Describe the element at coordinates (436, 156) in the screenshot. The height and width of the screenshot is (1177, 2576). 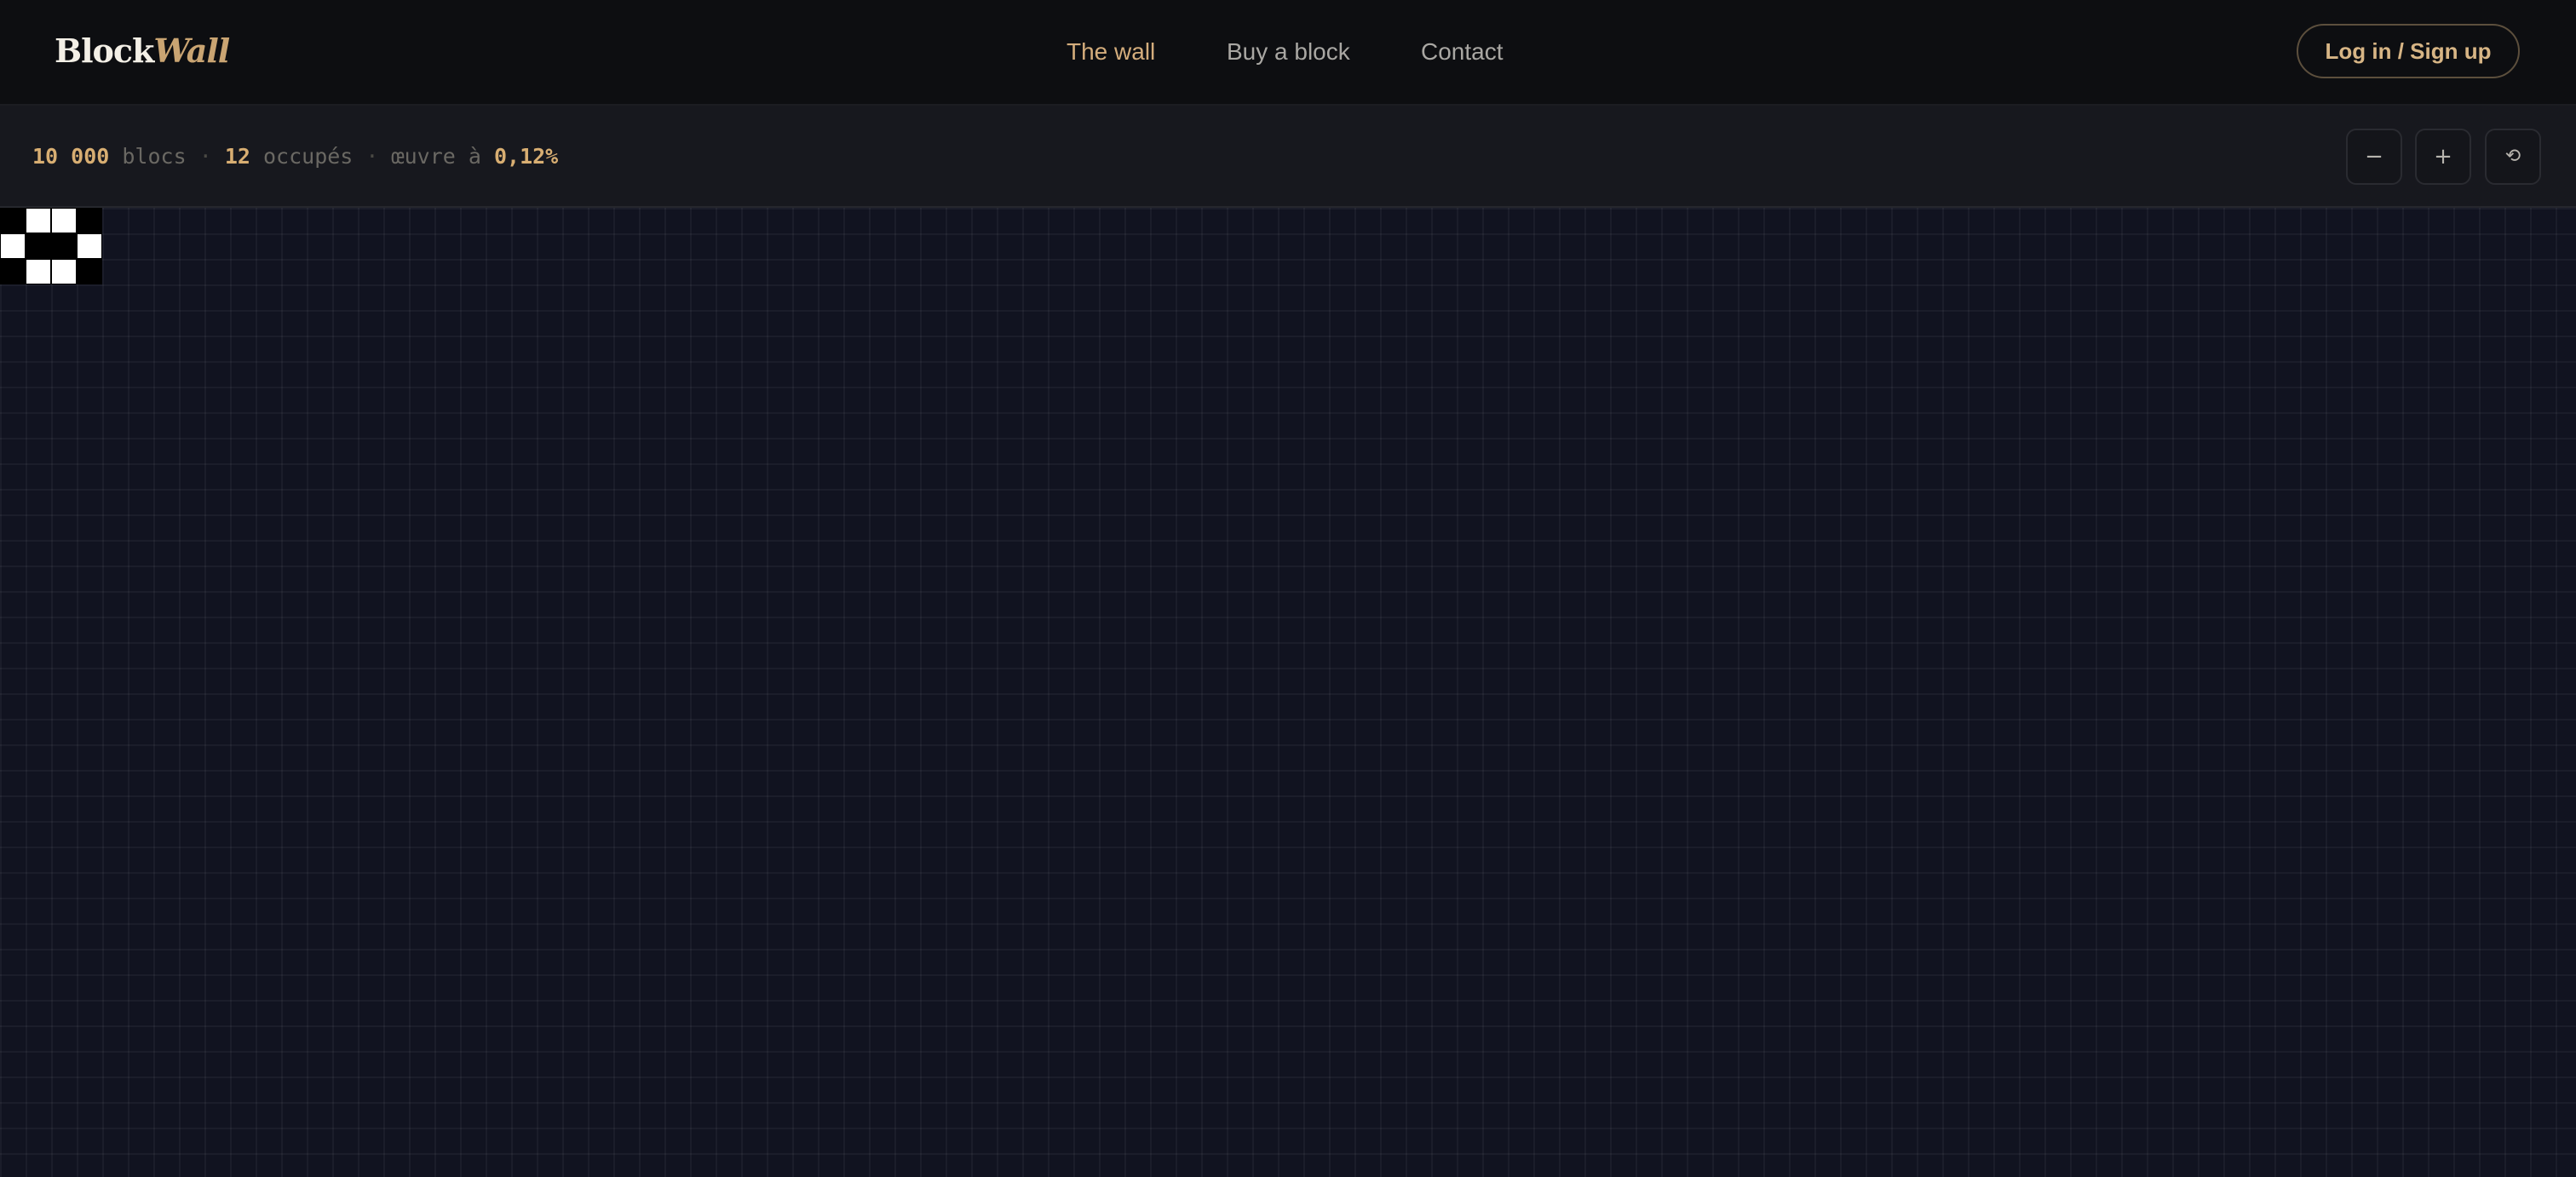
I see `stats-progress-label: œuvre à` at that location.